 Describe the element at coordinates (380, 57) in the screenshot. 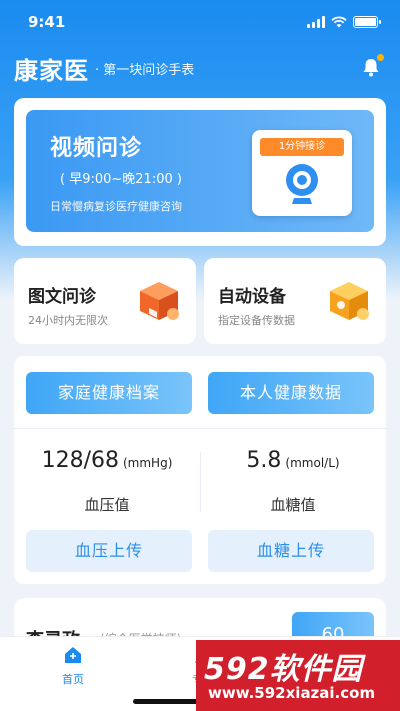

I see `notification-dot` at that location.